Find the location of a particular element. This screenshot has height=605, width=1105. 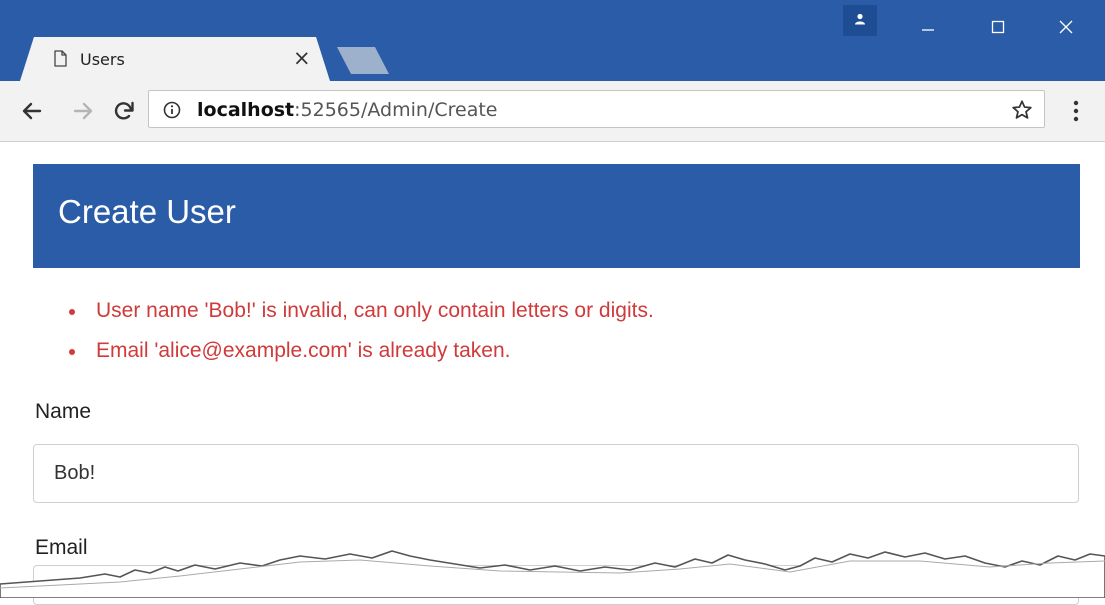

minimize-icon is located at coordinates (928, 24).